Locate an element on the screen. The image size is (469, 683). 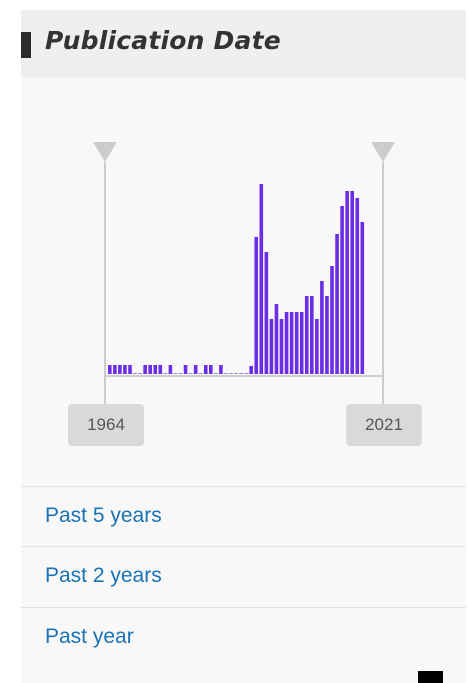
bar-2000 is located at coordinates (291, 343).